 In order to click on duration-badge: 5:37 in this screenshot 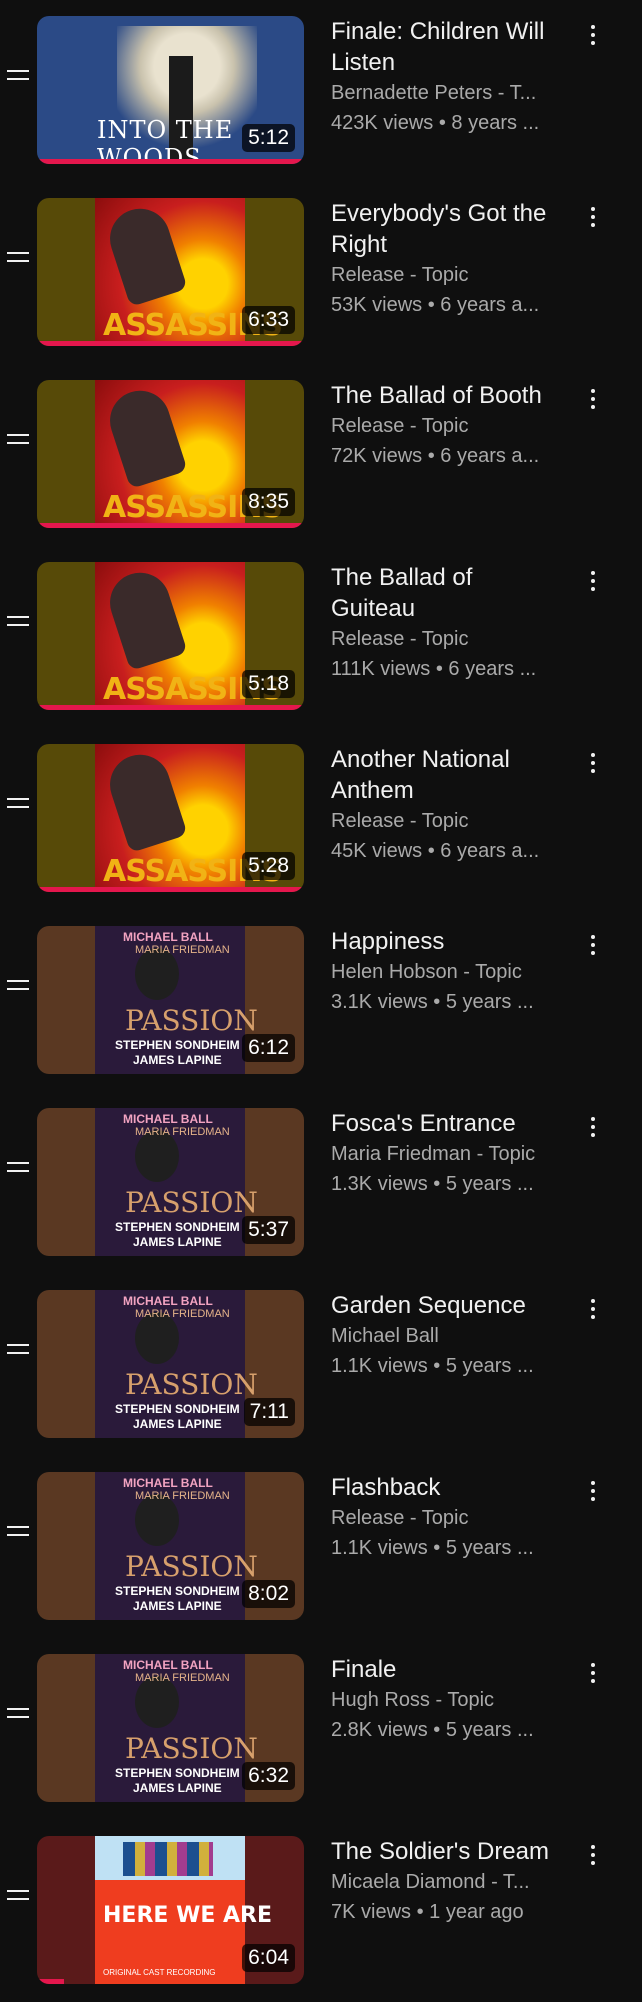, I will do `click(268, 1230)`.